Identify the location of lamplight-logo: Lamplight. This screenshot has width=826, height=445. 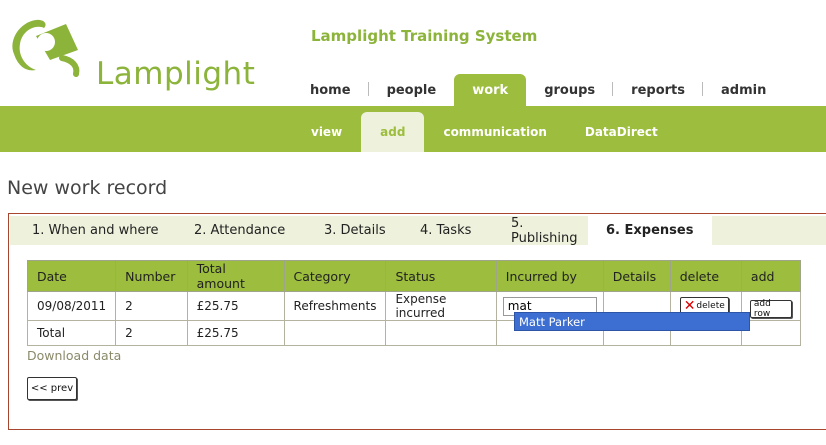
(130, 53).